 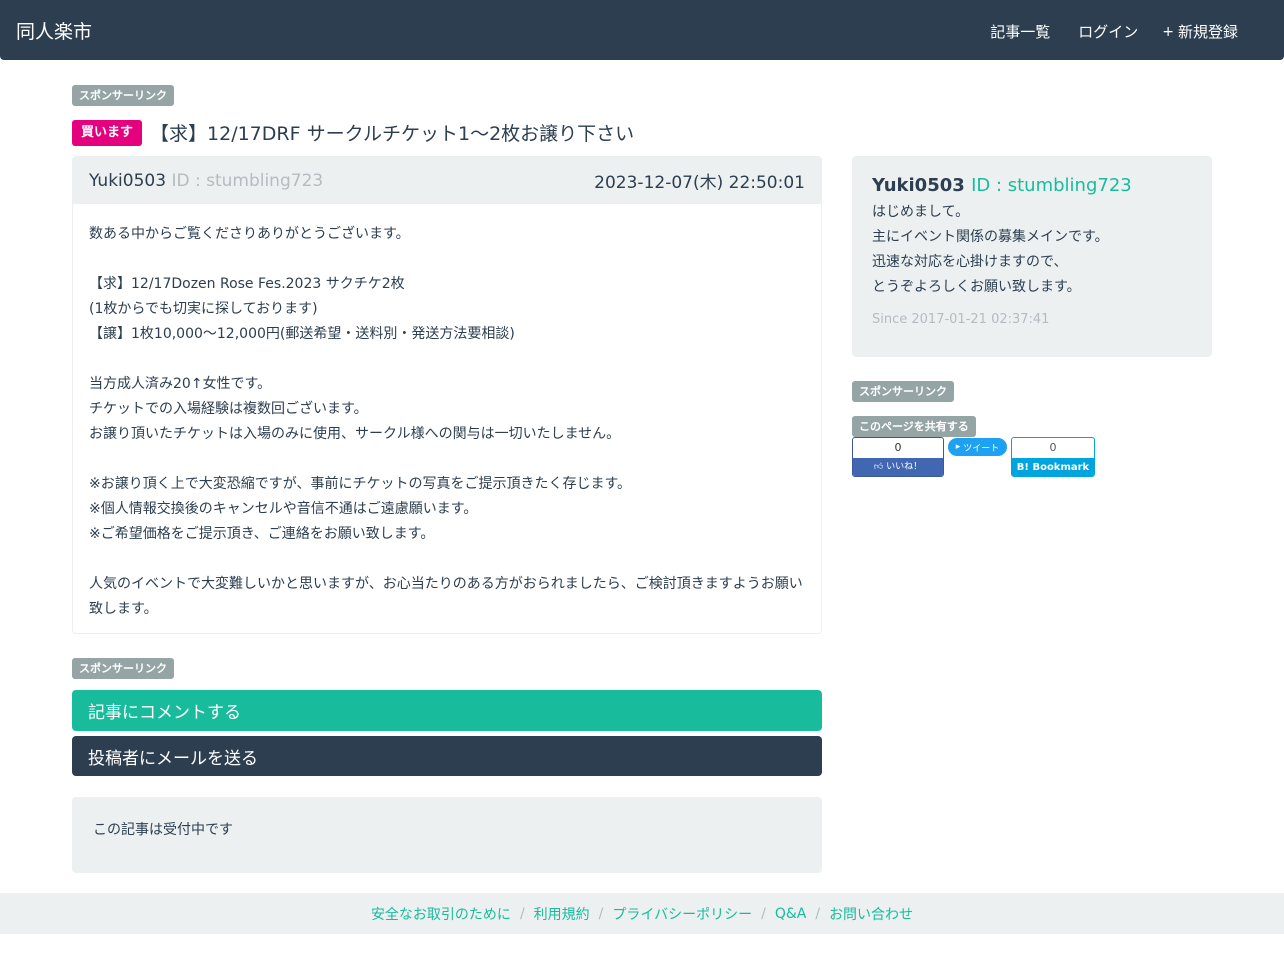 What do you see at coordinates (203, 309) in the screenshot?
I see `post-line: (1枚からでも切実に探しております)` at bounding box center [203, 309].